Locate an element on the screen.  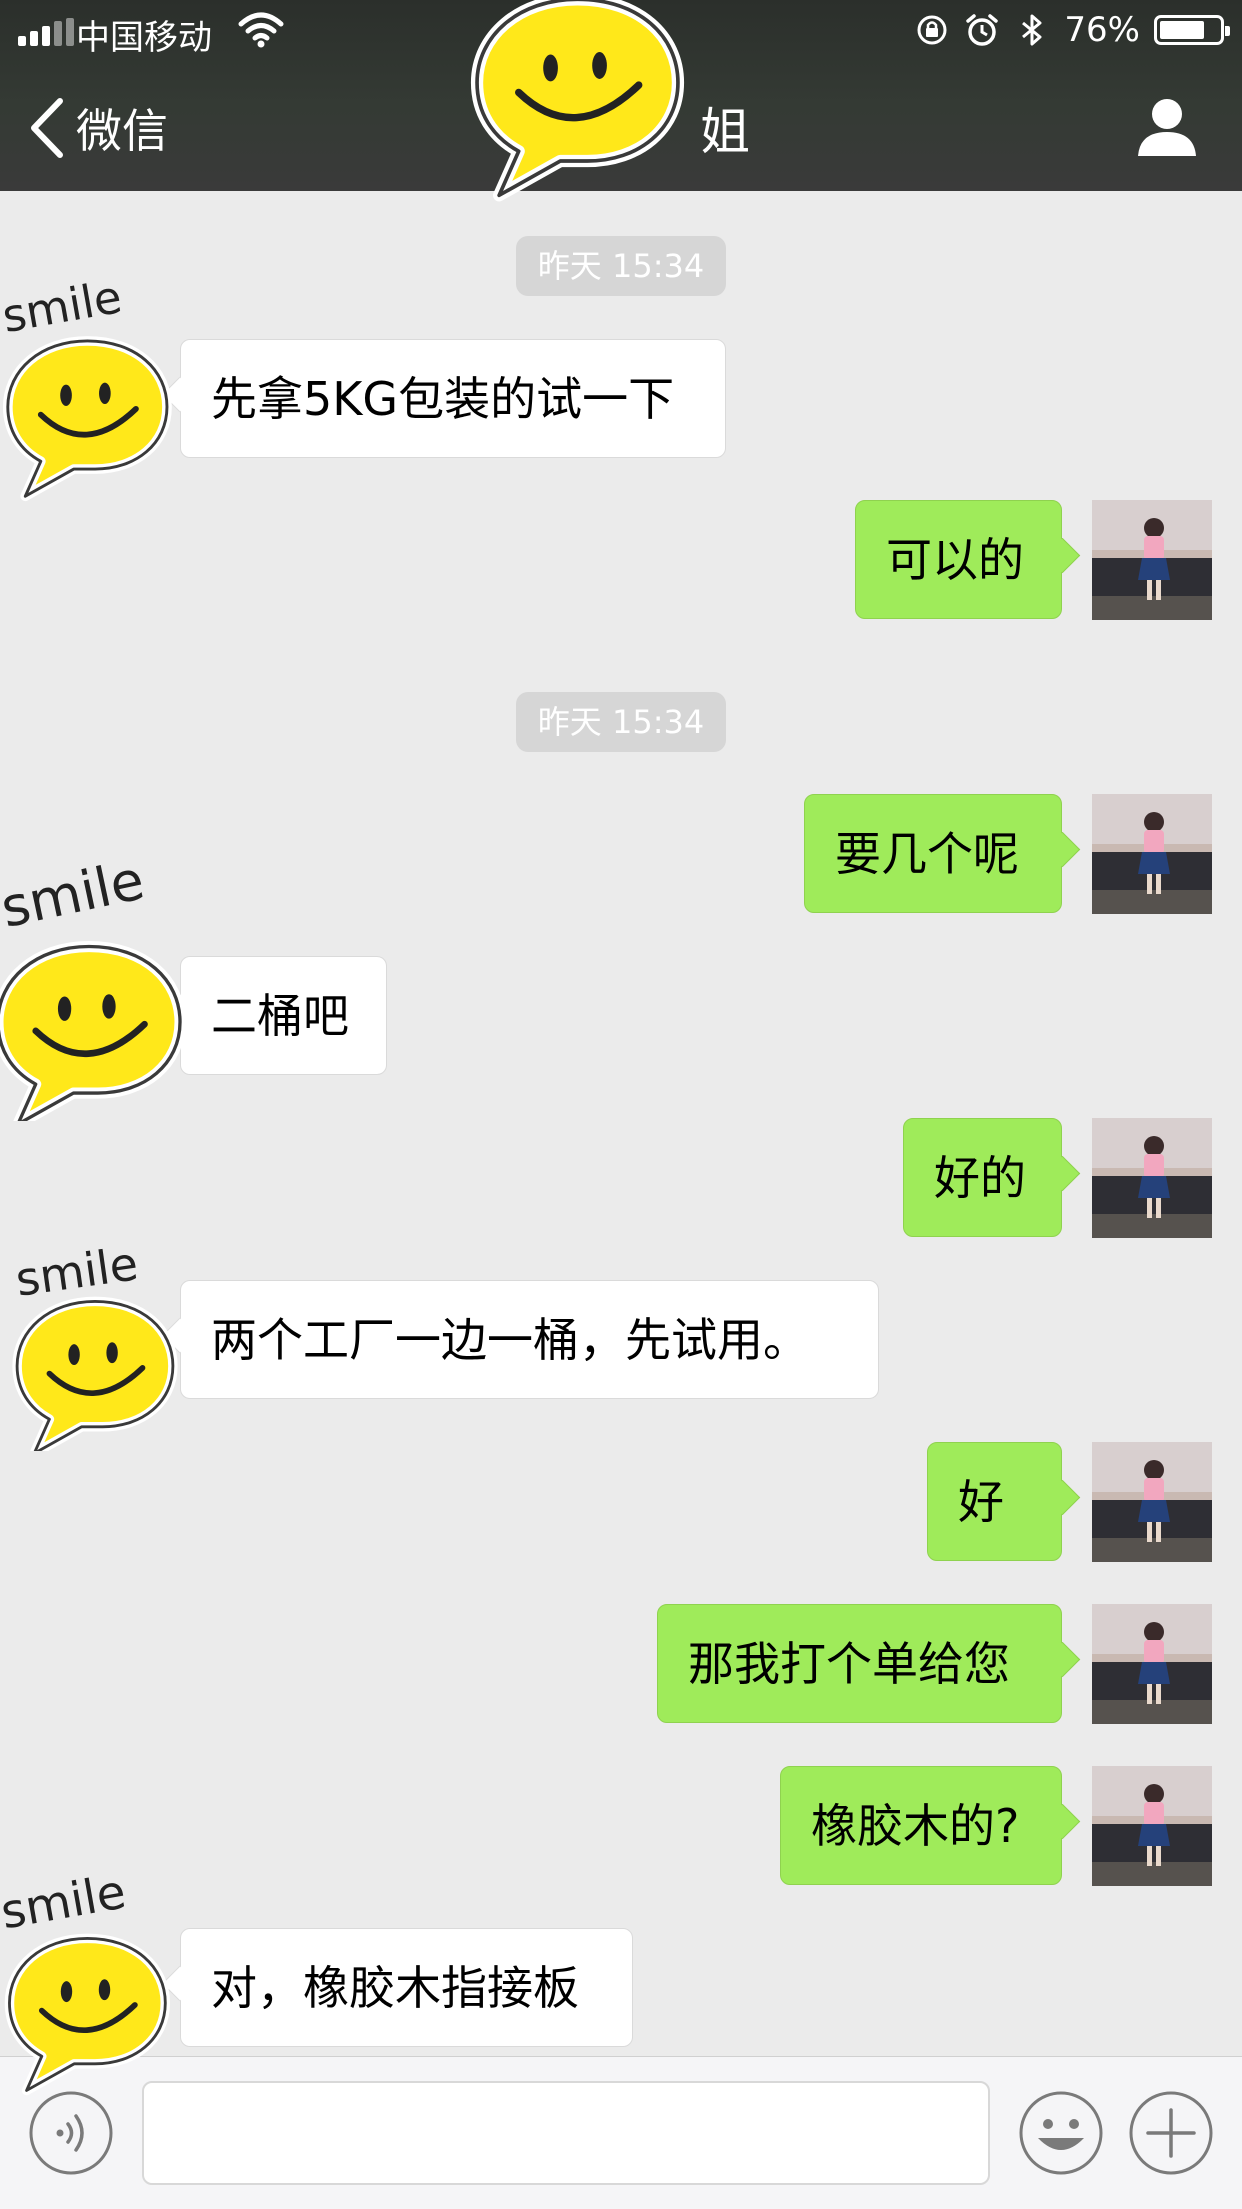
back-button: 微信 is located at coordinates (98, 128).